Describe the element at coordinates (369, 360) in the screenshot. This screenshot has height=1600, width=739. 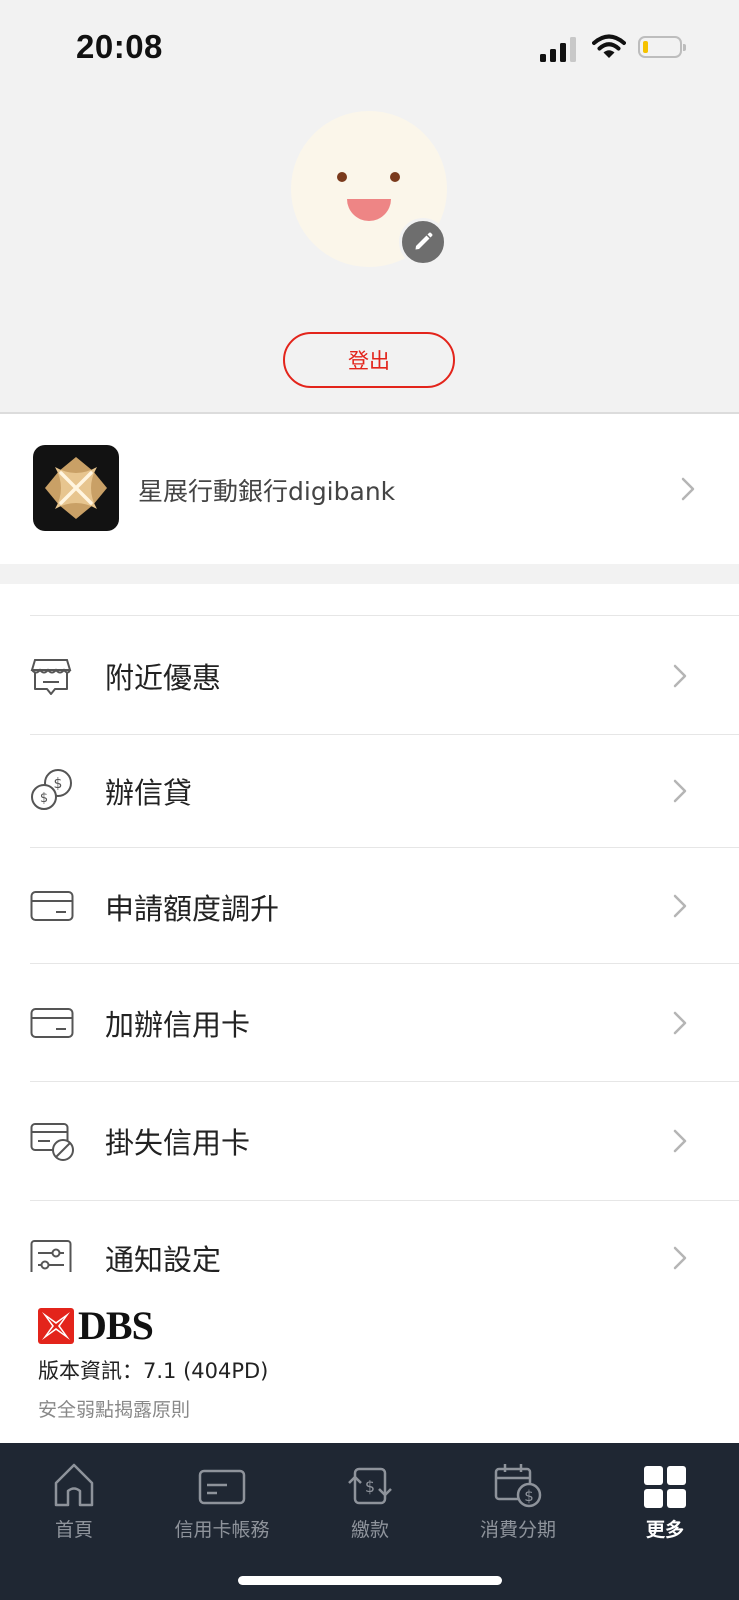
I see `logout-button: 登出` at that location.